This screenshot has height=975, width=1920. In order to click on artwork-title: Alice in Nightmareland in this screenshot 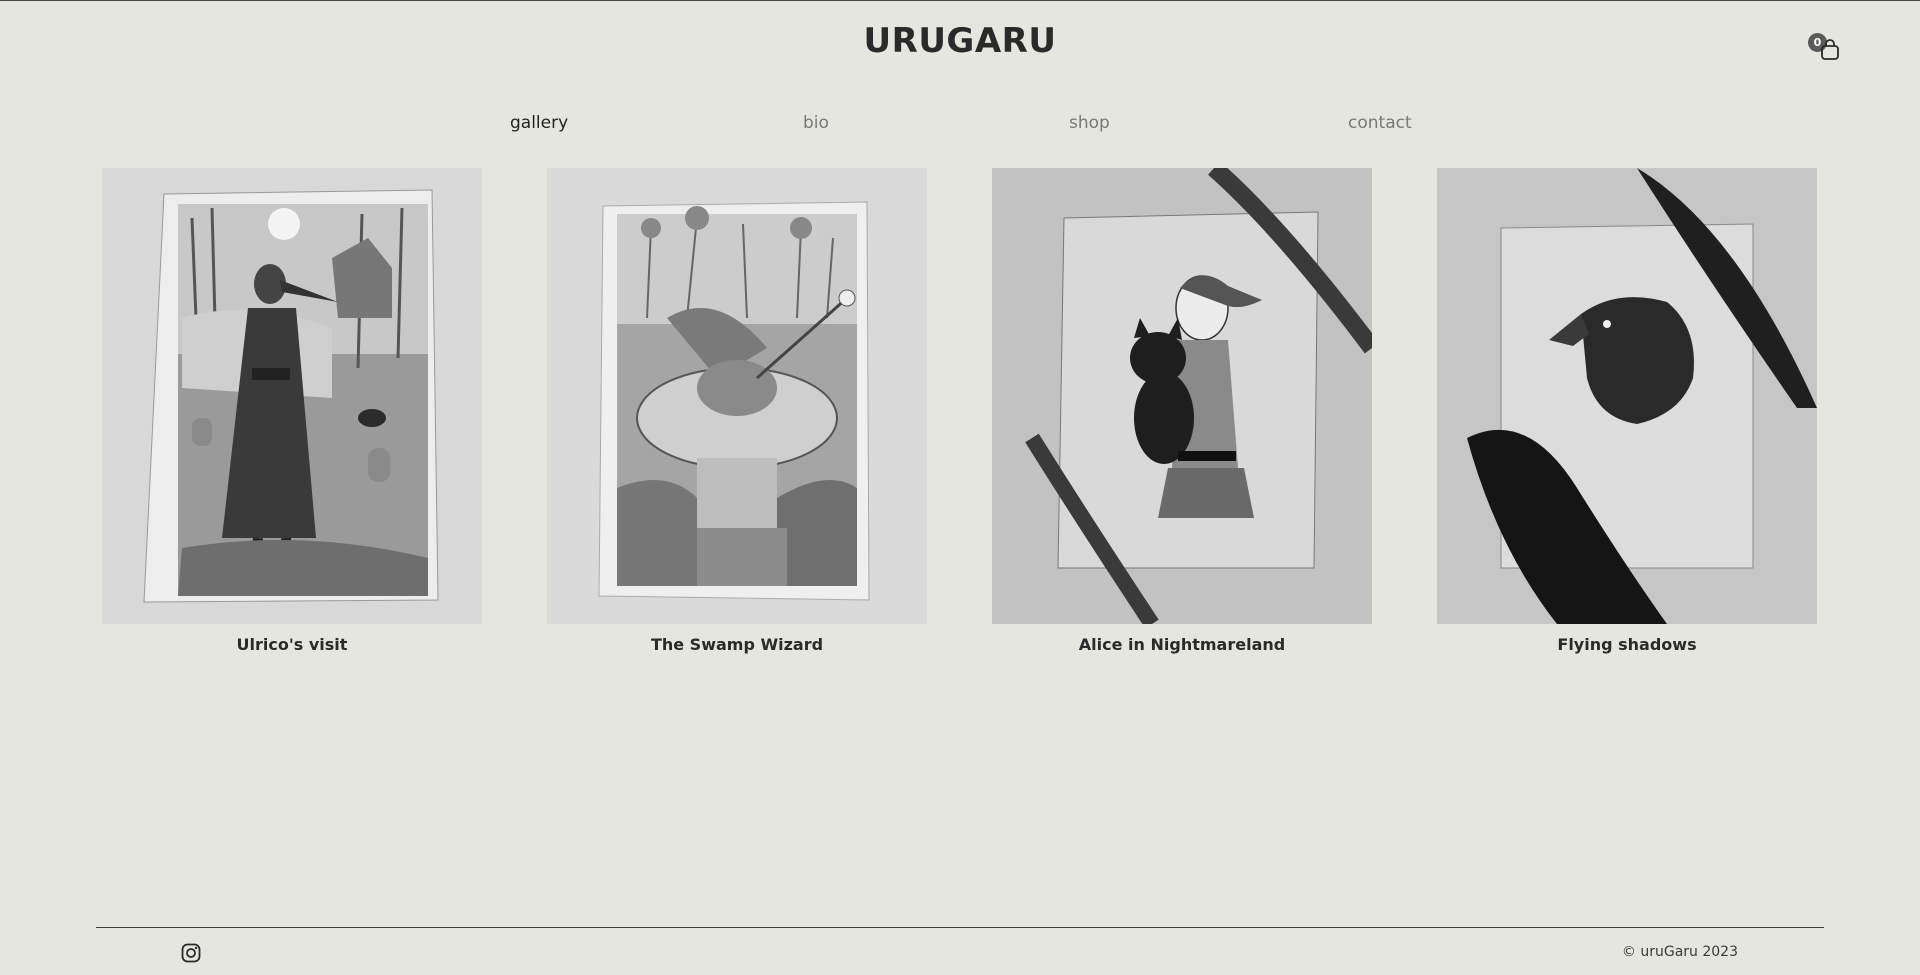, I will do `click(1182, 644)`.